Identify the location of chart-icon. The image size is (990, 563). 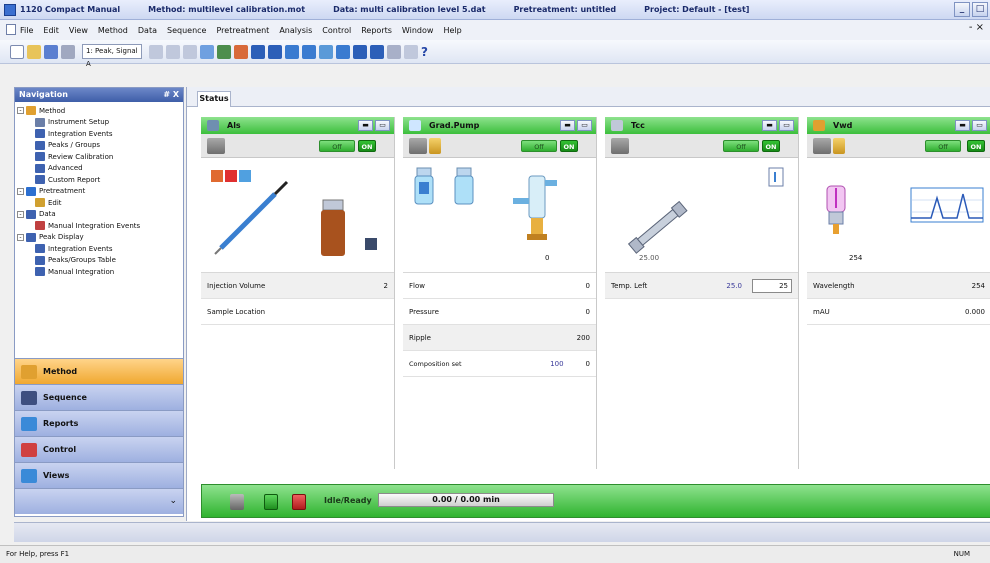
(224, 51).